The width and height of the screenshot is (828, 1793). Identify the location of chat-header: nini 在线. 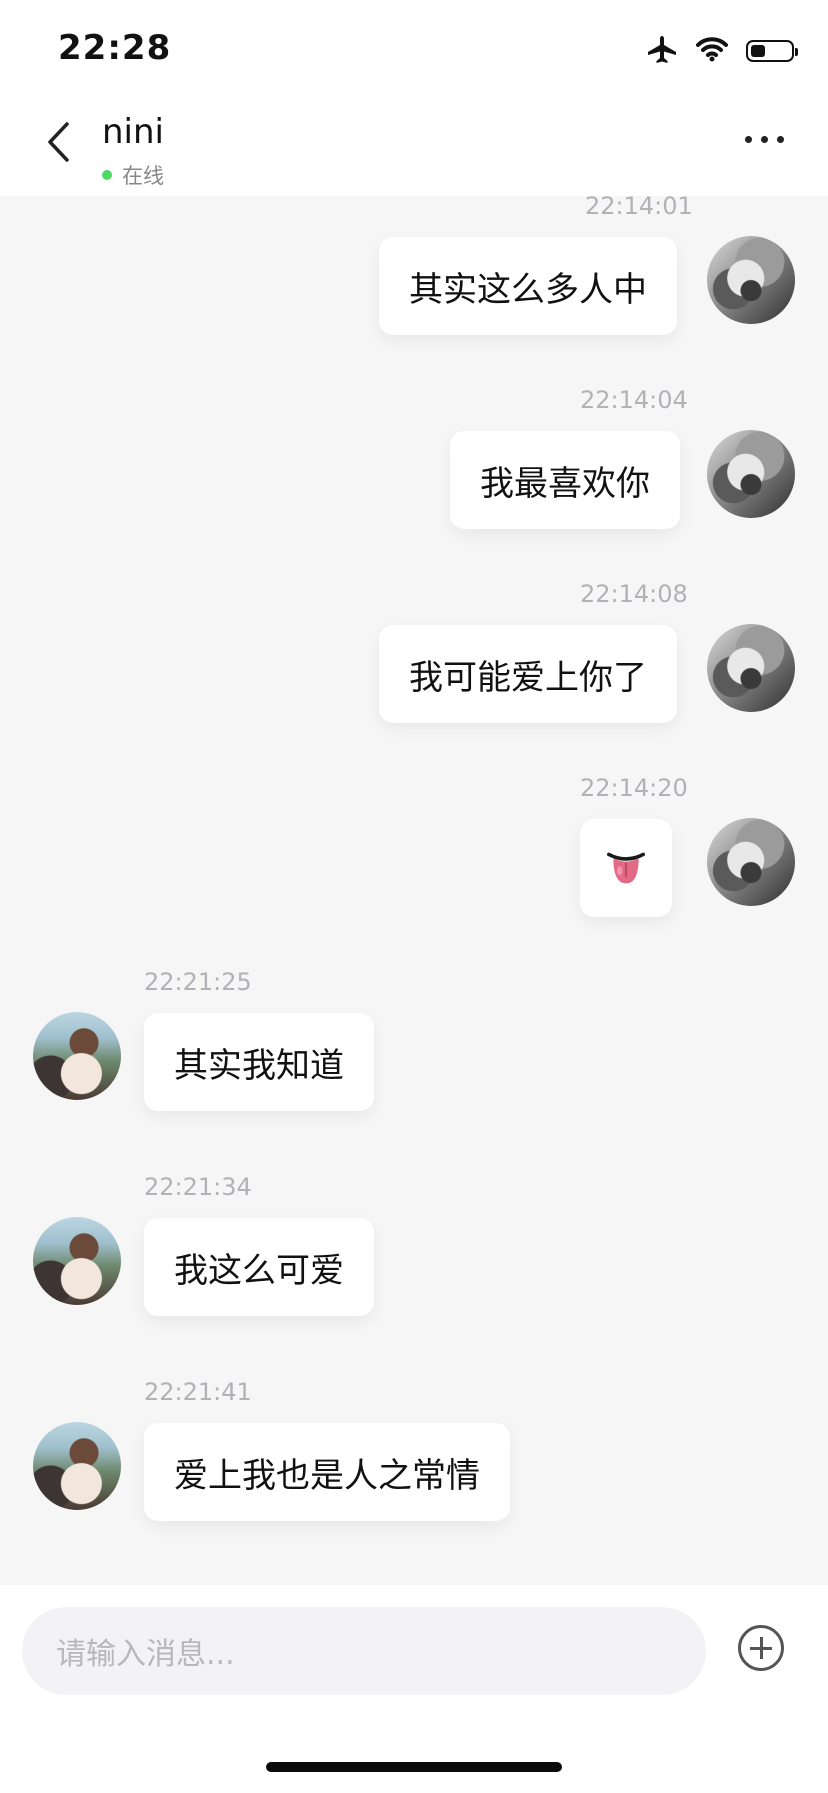
(414, 148).